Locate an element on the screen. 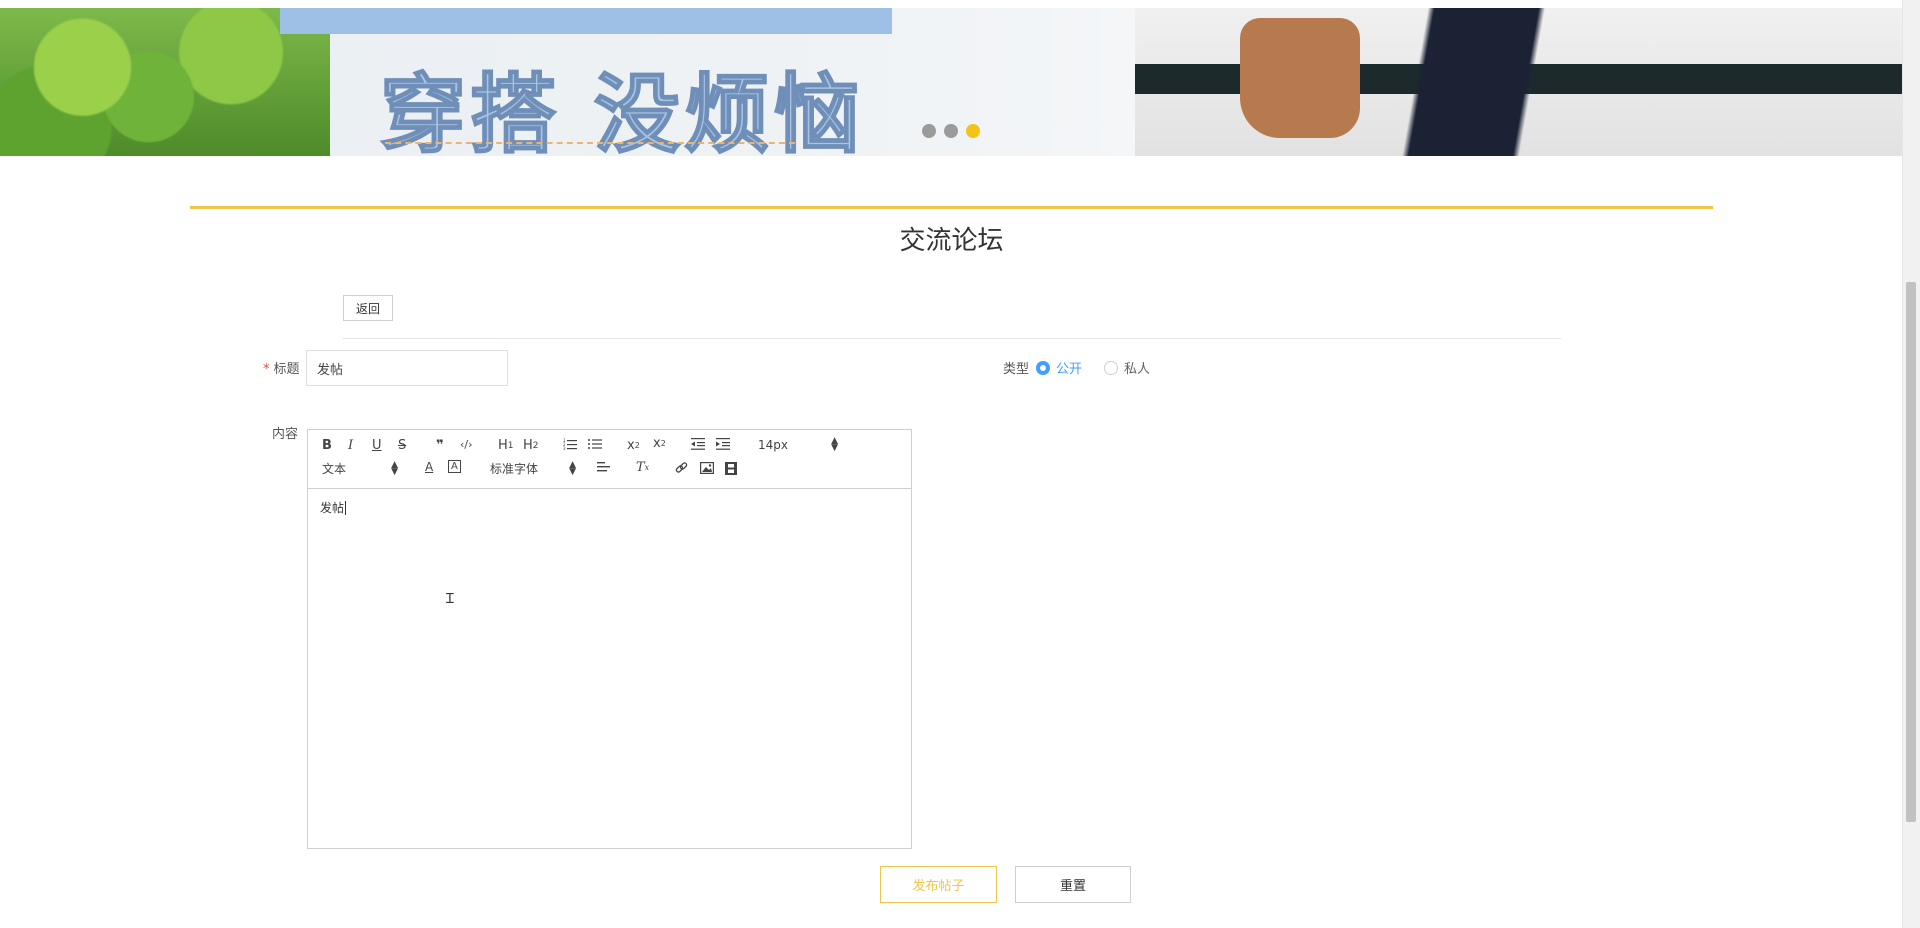  page-scrollbar is located at coordinates (1911, 464).